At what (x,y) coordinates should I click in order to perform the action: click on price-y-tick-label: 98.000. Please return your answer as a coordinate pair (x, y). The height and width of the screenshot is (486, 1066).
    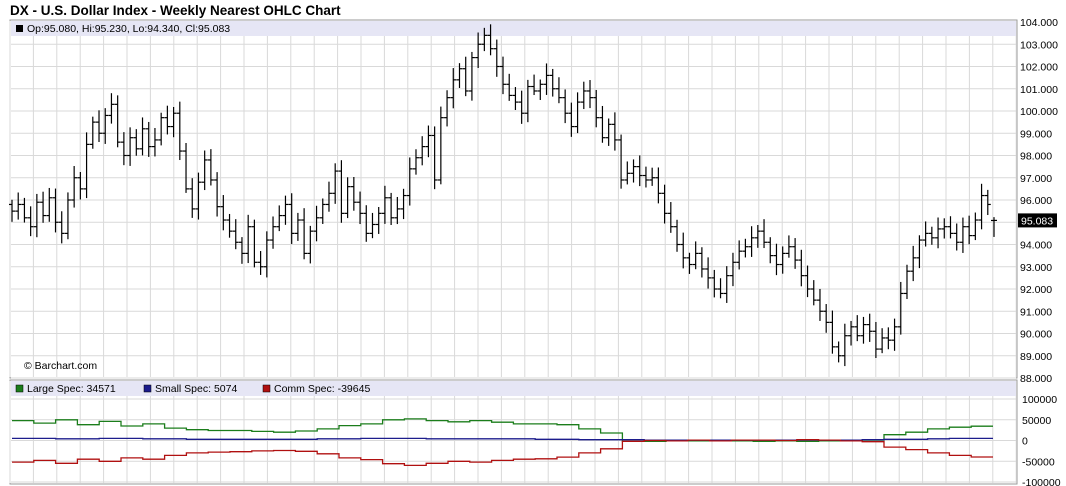
    Looking at the image, I should click on (1036, 157).